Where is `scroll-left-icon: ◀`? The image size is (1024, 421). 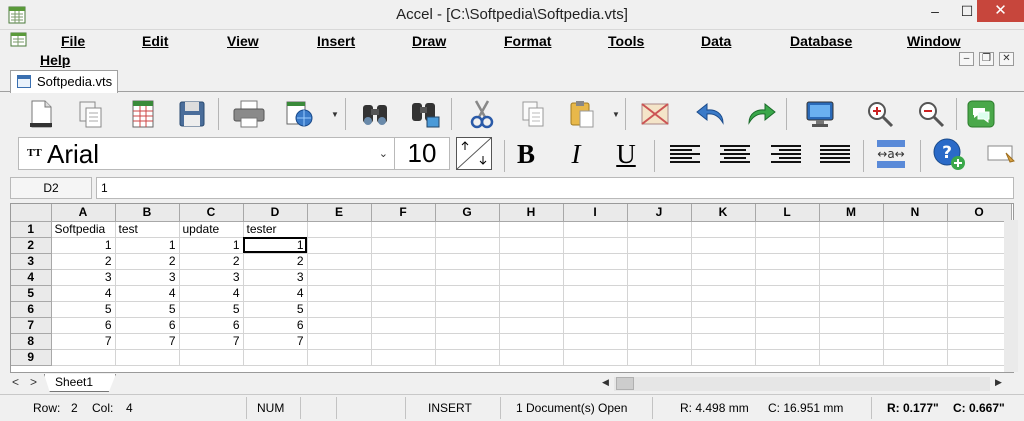
scroll-left-icon: ◀ is located at coordinates (605, 382).